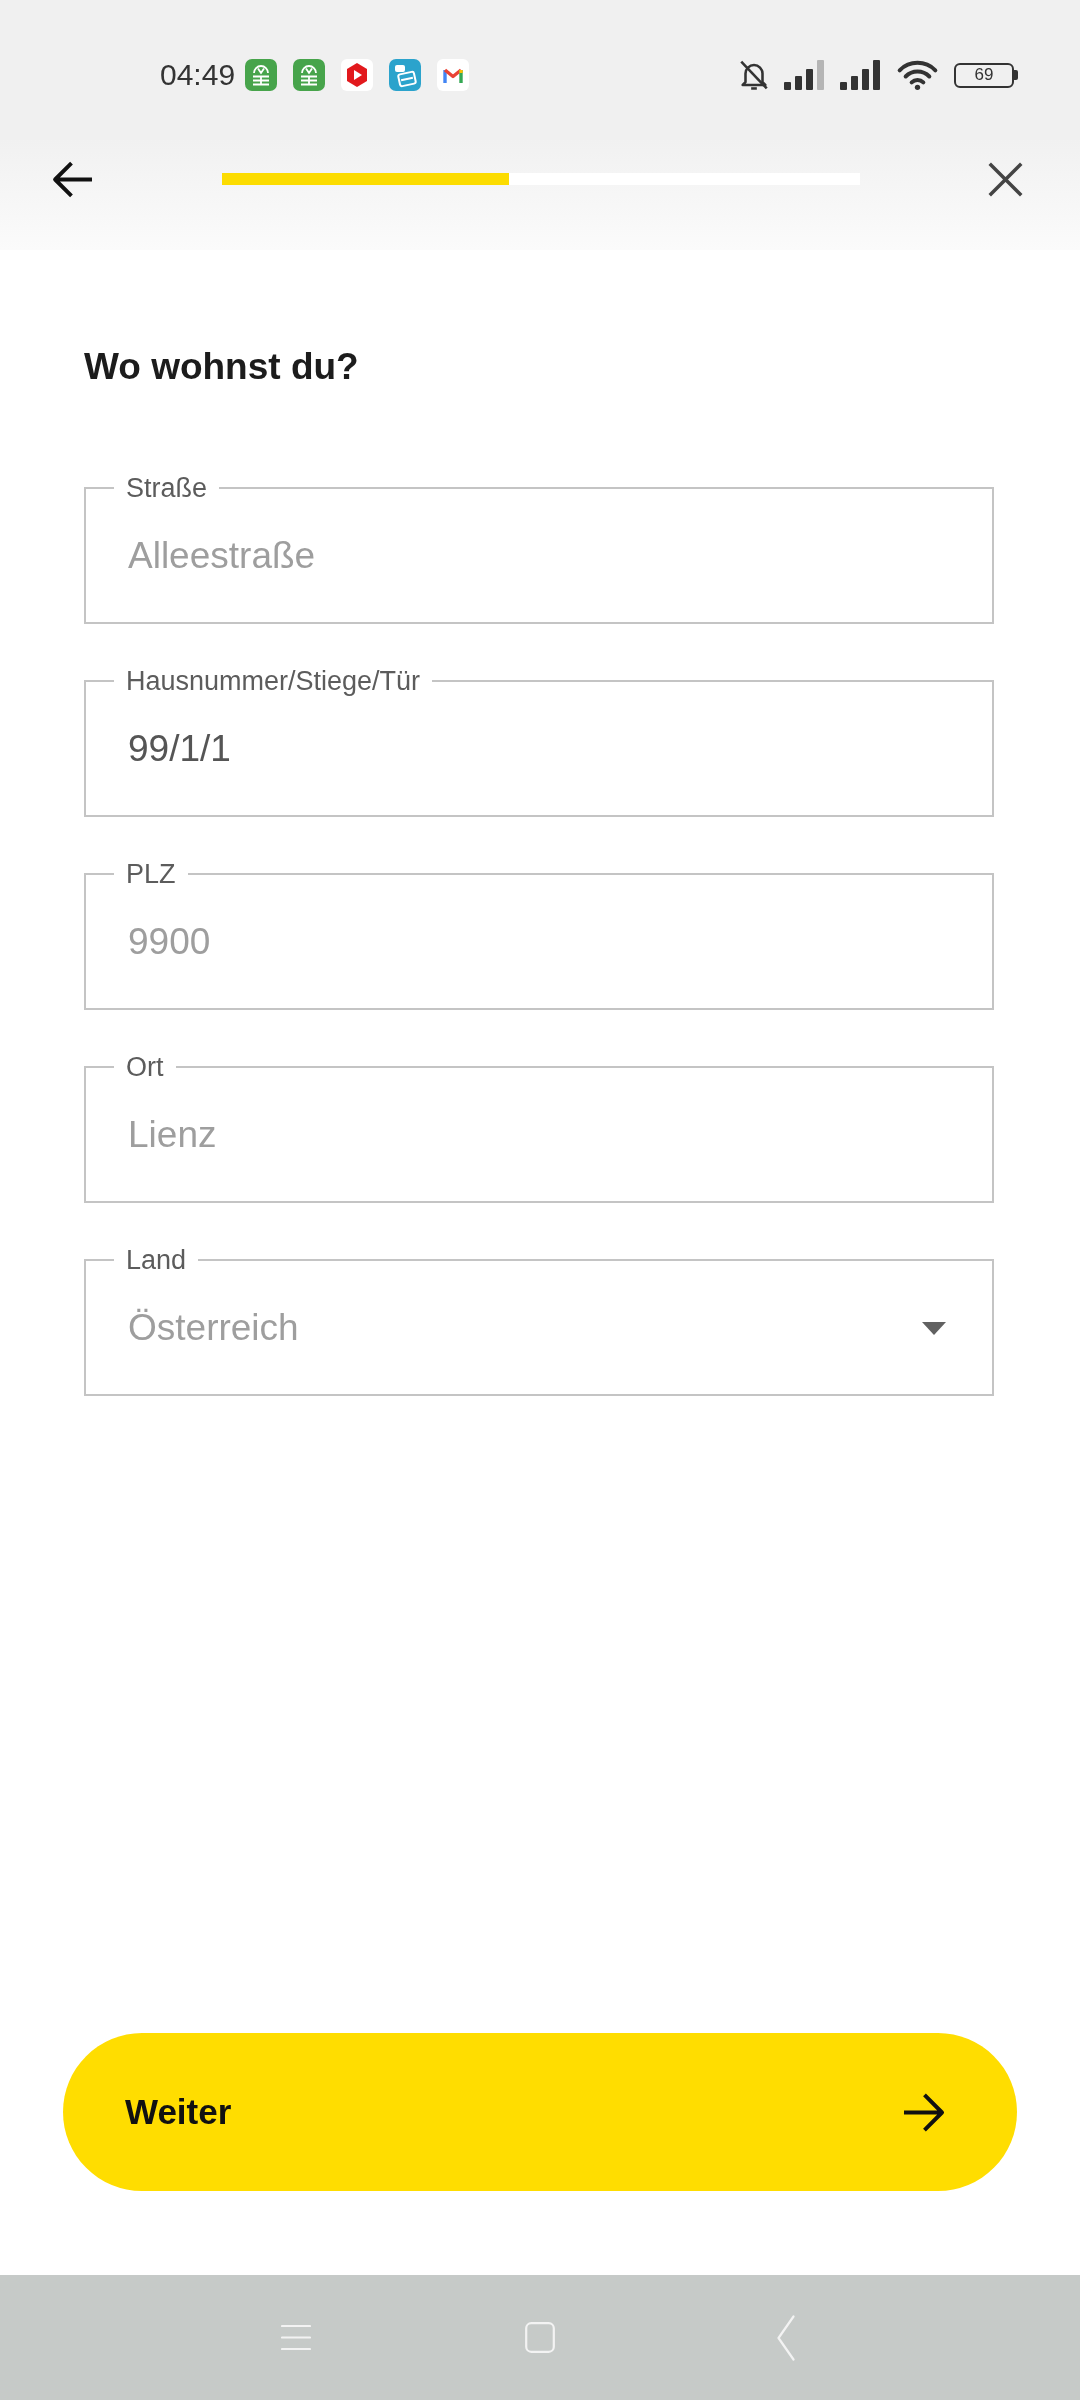  What do you see at coordinates (540, 2337) in the screenshot?
I see `home-square-icon` at bounding box center [540, 2337].